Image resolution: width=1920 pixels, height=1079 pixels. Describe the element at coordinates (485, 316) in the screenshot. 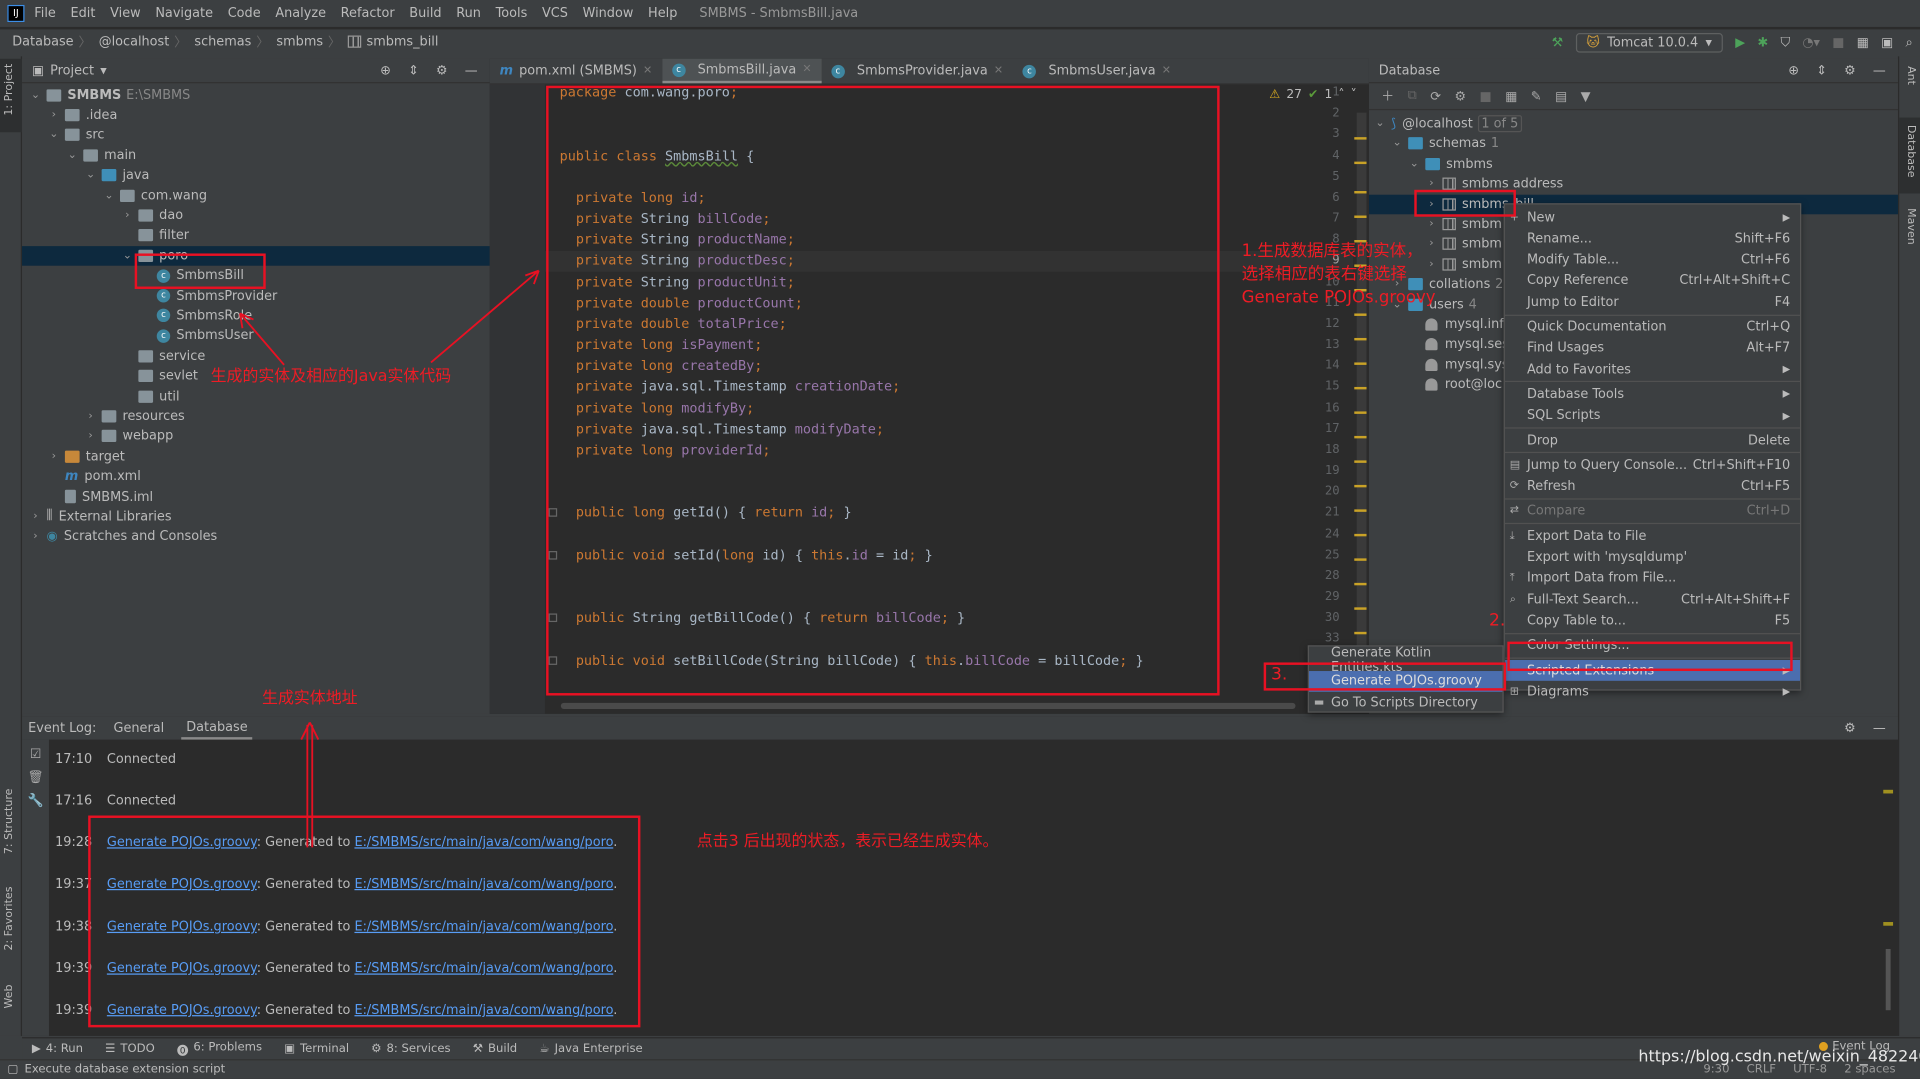

I see `arrow-to-code` at that location.